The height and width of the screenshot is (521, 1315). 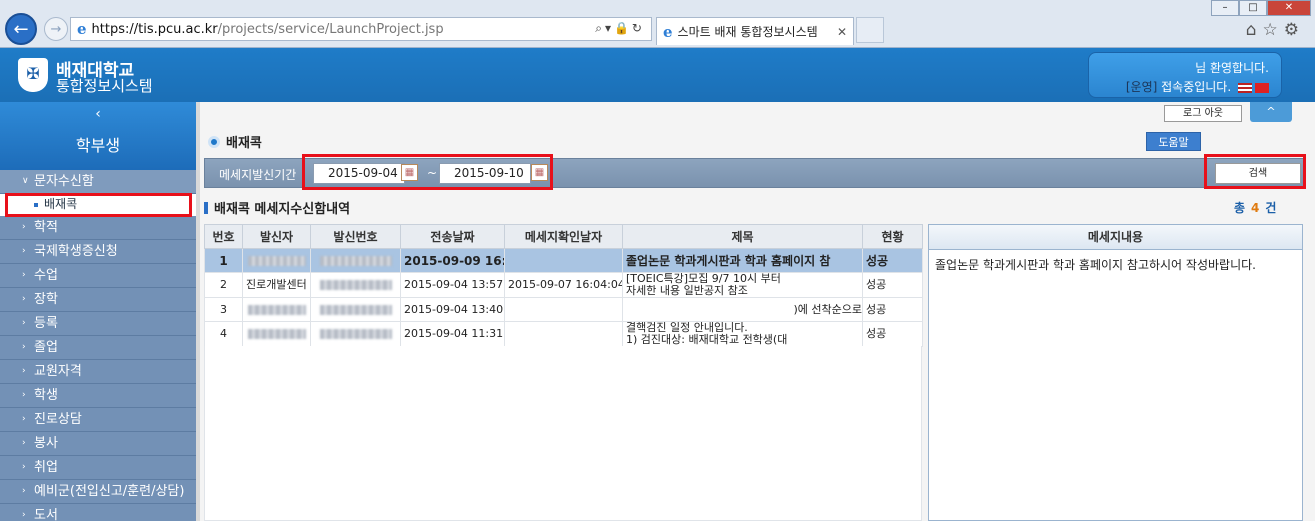 I want to click on forward-button: →, so click(x=56, y=29).